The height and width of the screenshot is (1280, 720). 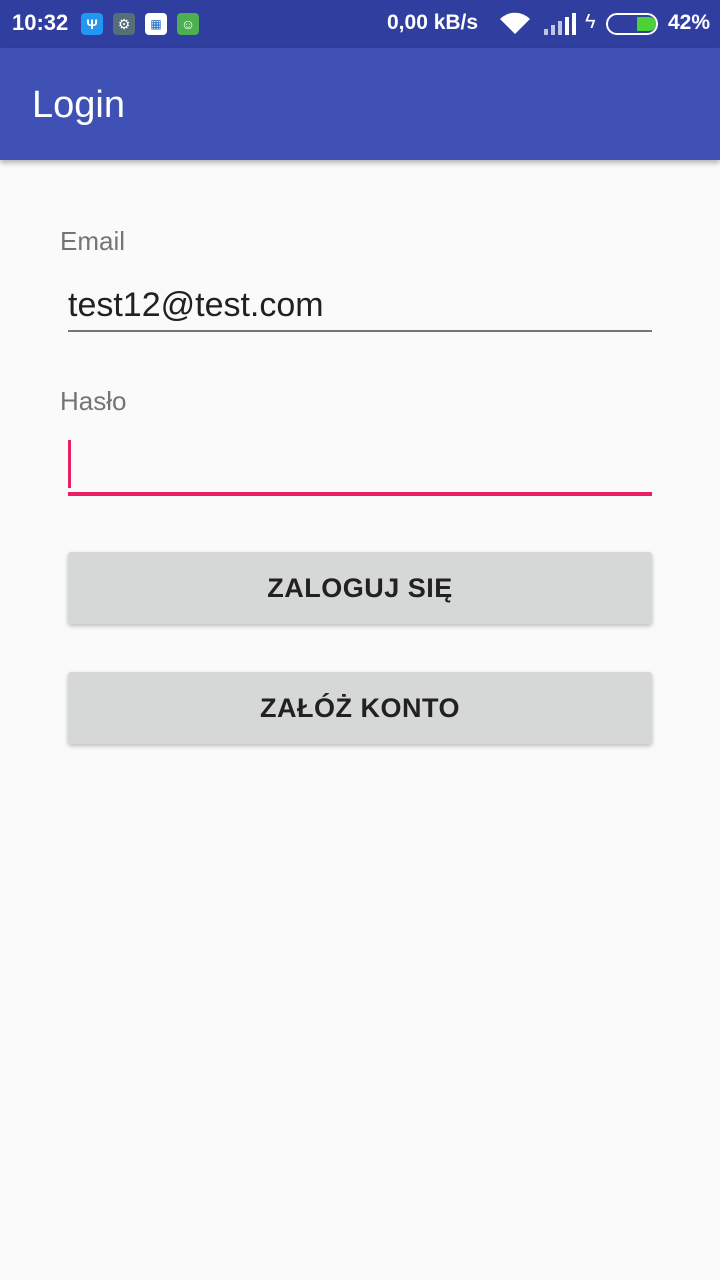 What do you see at coordinates (433, 22) in the screenshot?
I see `network-speed: 0,00 kB/s` at bounding box center [433, 22].